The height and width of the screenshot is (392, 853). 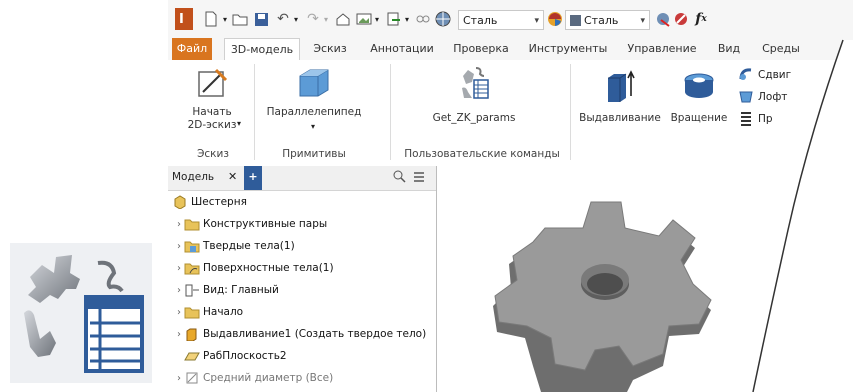 What do you see at coordinates (81, 313) in the screenshot?
I see `get-params-large-icon` at bounding box center [81, 313].